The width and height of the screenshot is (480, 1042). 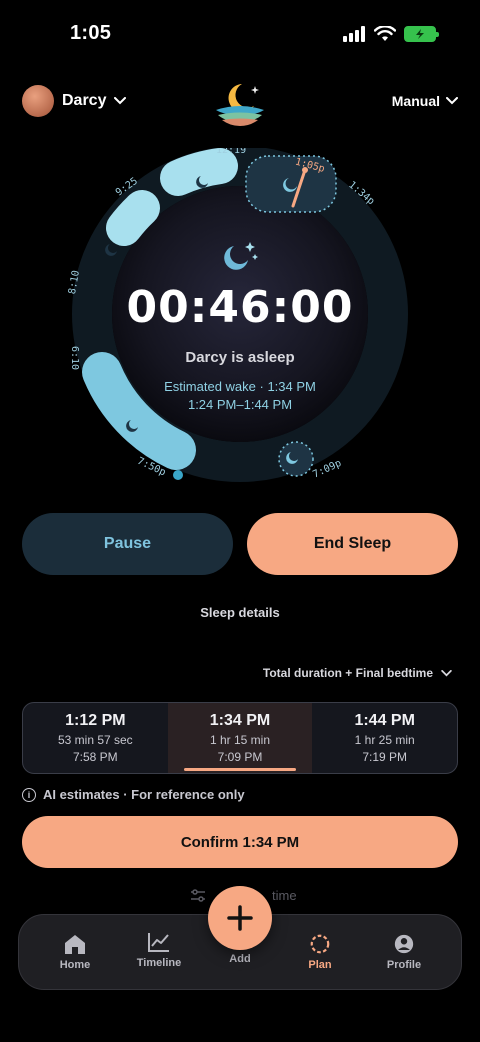 I want to click on duration-selector-label: Total duration + Final bedtime, so click(x=347, y=673).